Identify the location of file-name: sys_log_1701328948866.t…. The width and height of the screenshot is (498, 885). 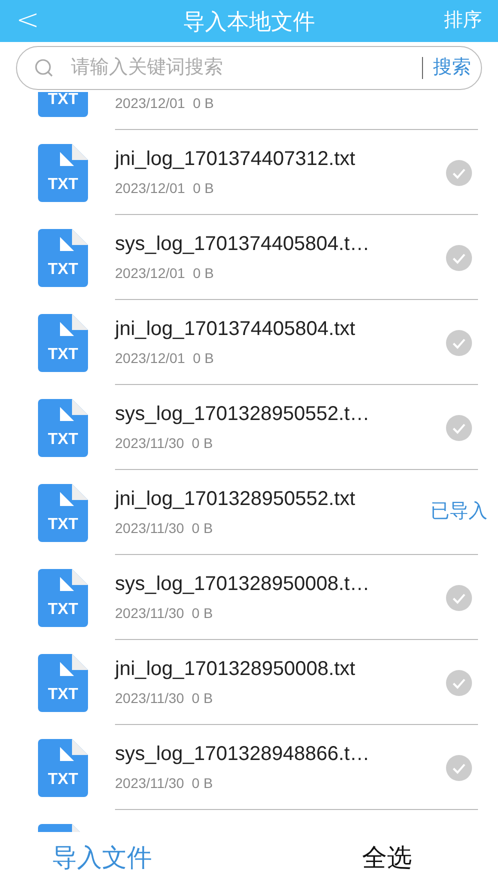
(243, 754).